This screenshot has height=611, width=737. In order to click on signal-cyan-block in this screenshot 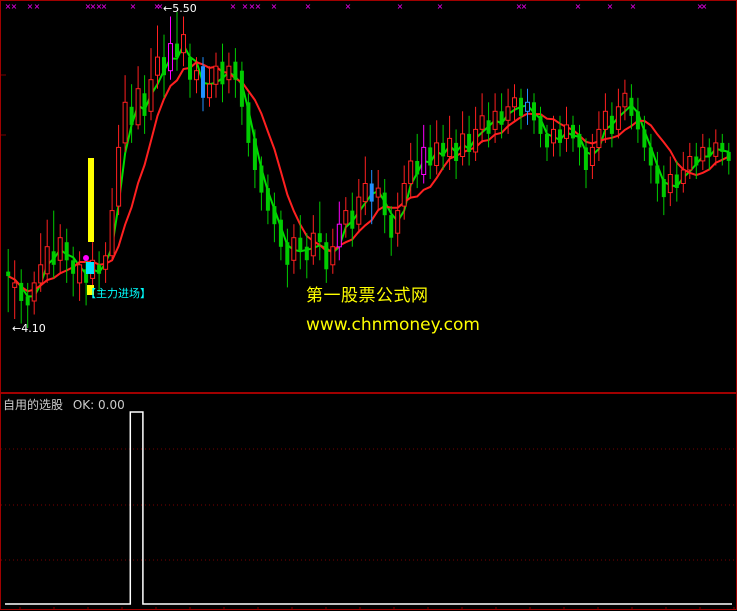, I will do `click(90, 268)`.